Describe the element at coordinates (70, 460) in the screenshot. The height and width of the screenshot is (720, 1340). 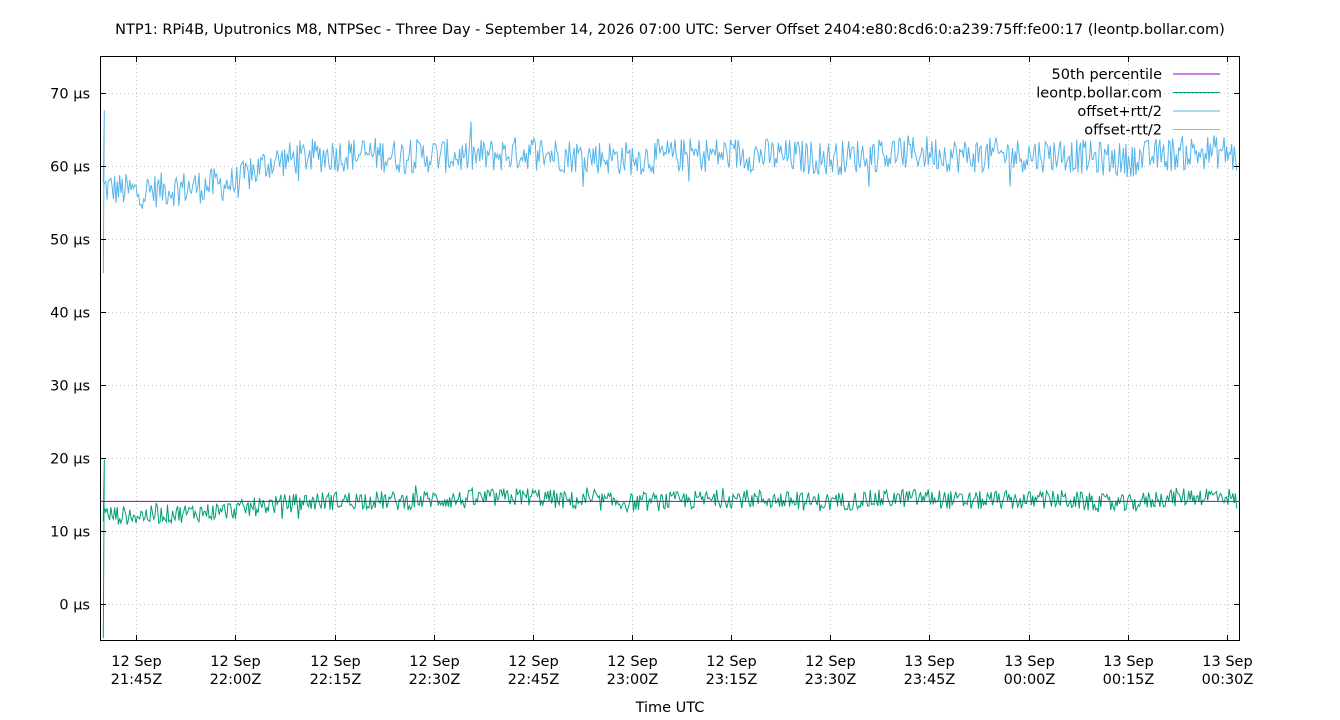
I see `y-tick-label: 20 µs` at that location.